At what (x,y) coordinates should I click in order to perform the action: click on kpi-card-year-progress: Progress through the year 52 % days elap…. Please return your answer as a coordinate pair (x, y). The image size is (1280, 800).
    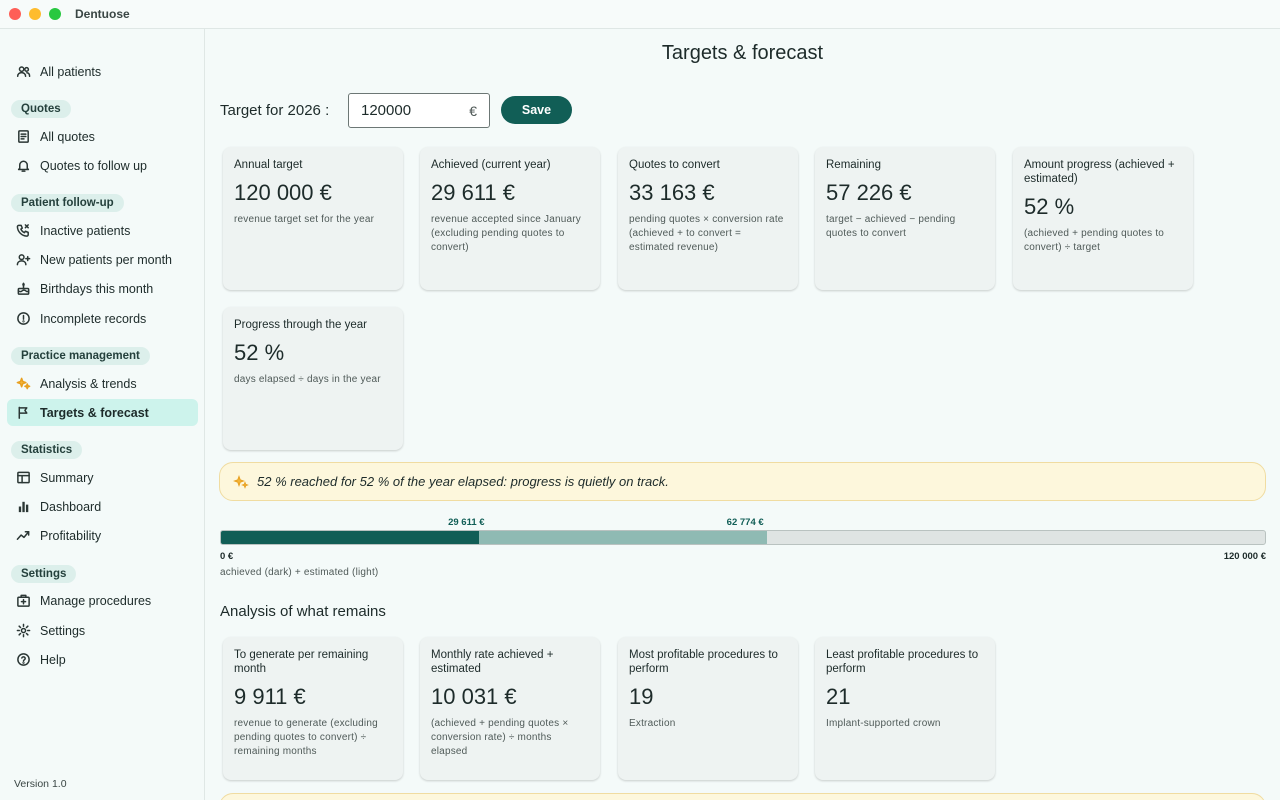
    Looking at the image, I should click on (313, 378).